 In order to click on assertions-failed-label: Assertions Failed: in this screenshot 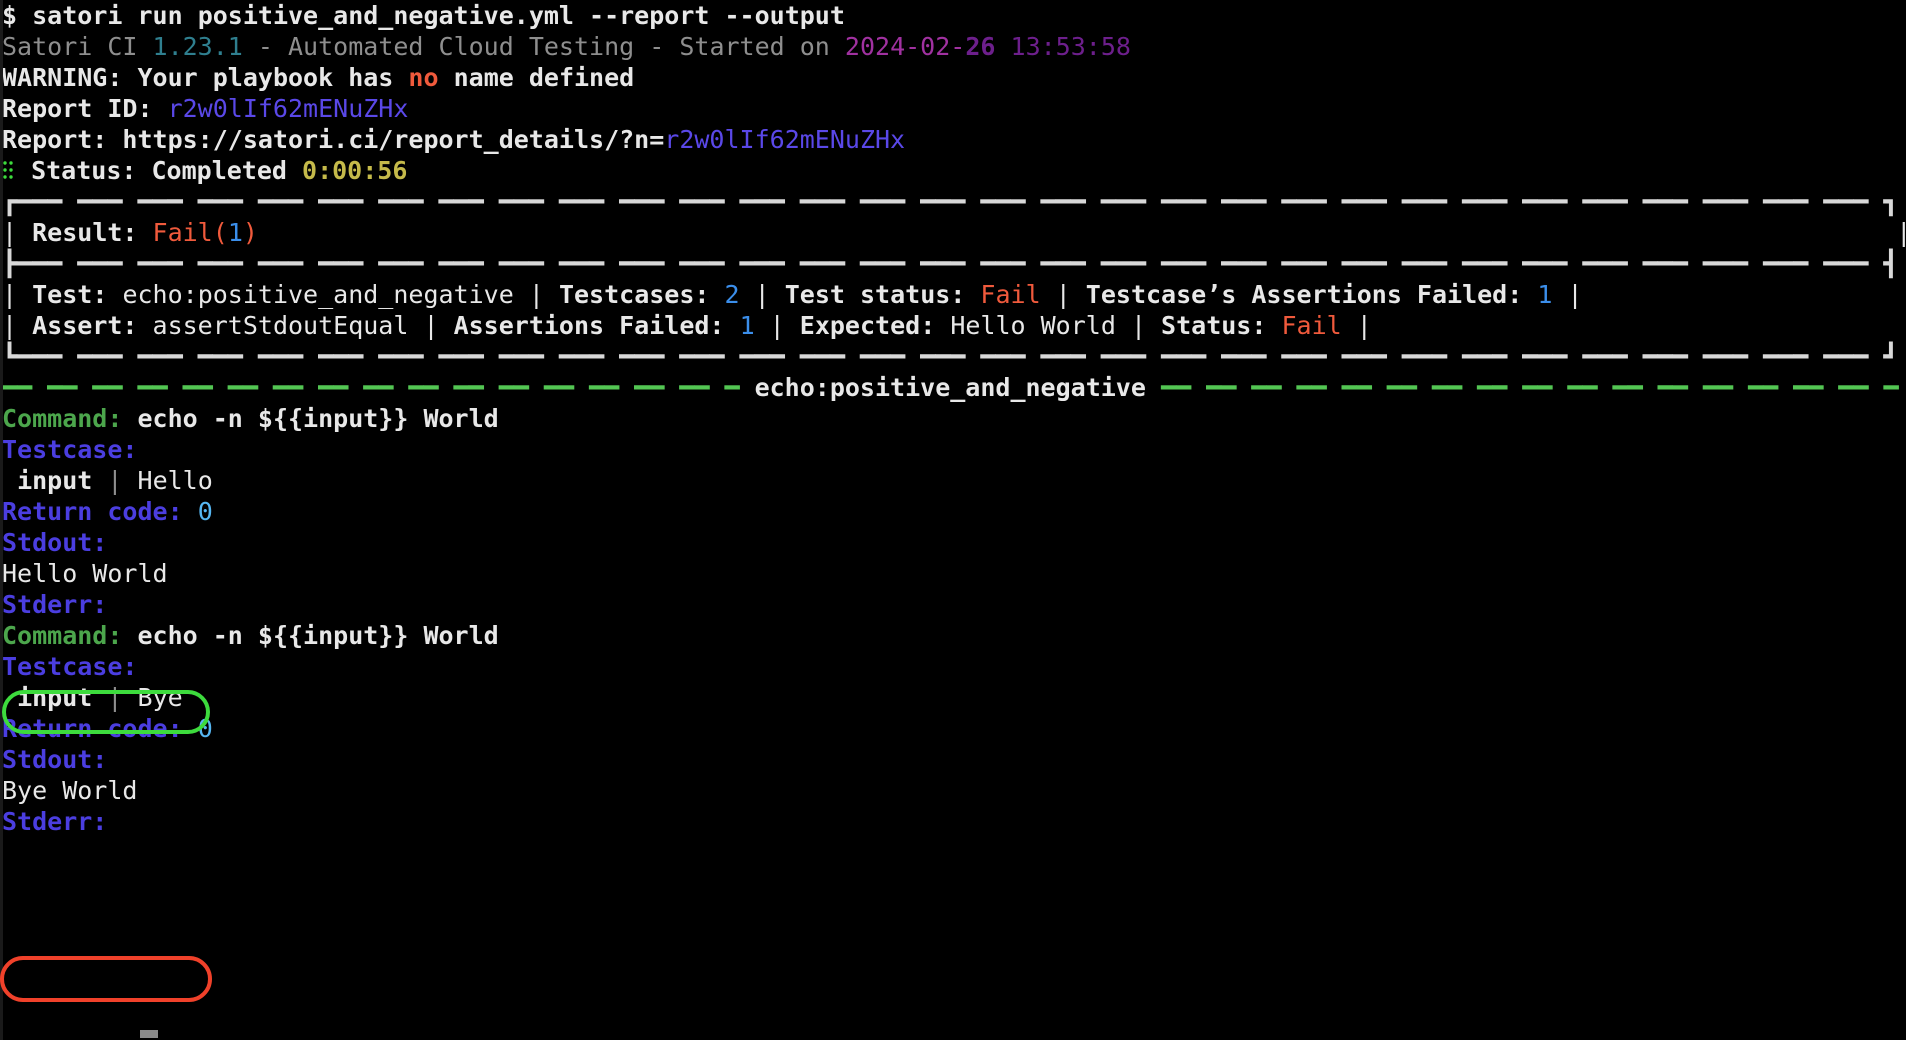, I will do `click(589, 325)`.